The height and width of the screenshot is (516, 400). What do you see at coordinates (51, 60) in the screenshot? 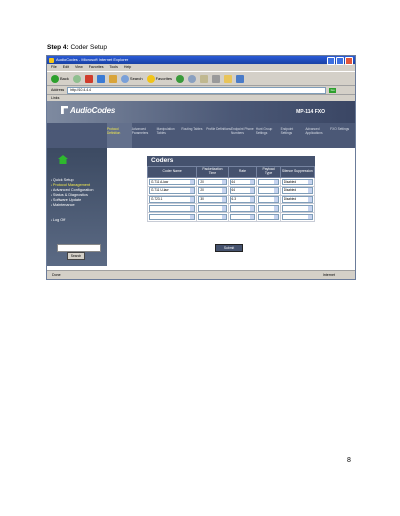
I see `ie-icon` at bounding box center [51, 60].